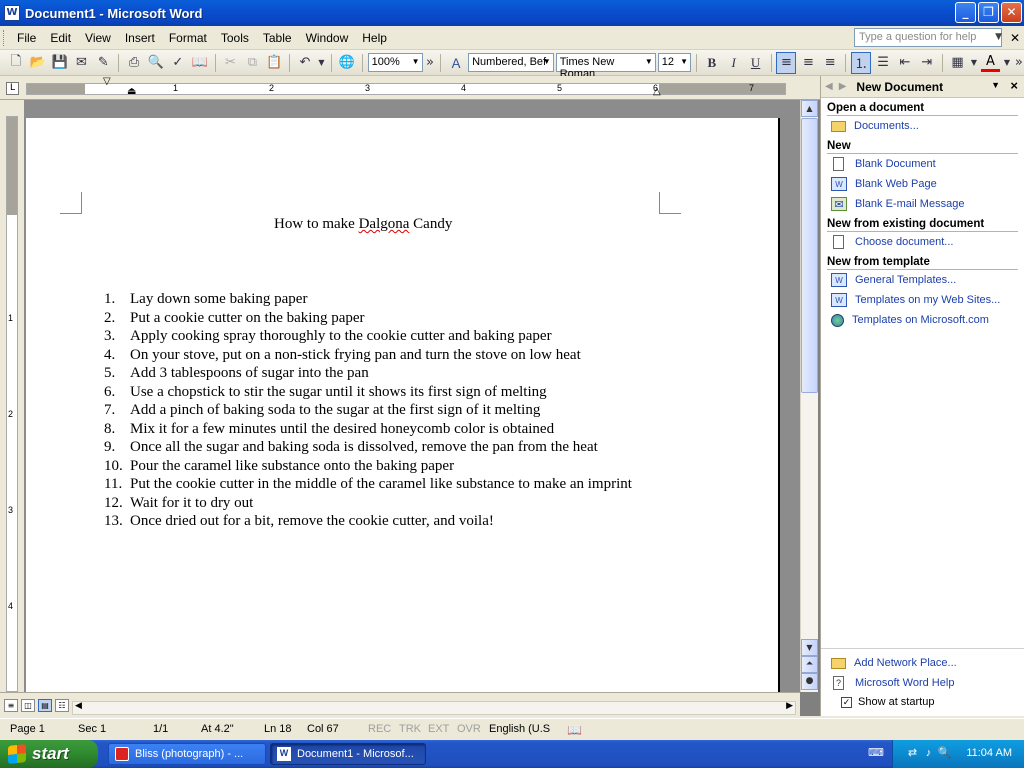 The image size is (1024, 768). Describe the element at coordinates (434, 708) in the screenshot. I see `horizontal-scrollbar: ◀ ▶` at that location.